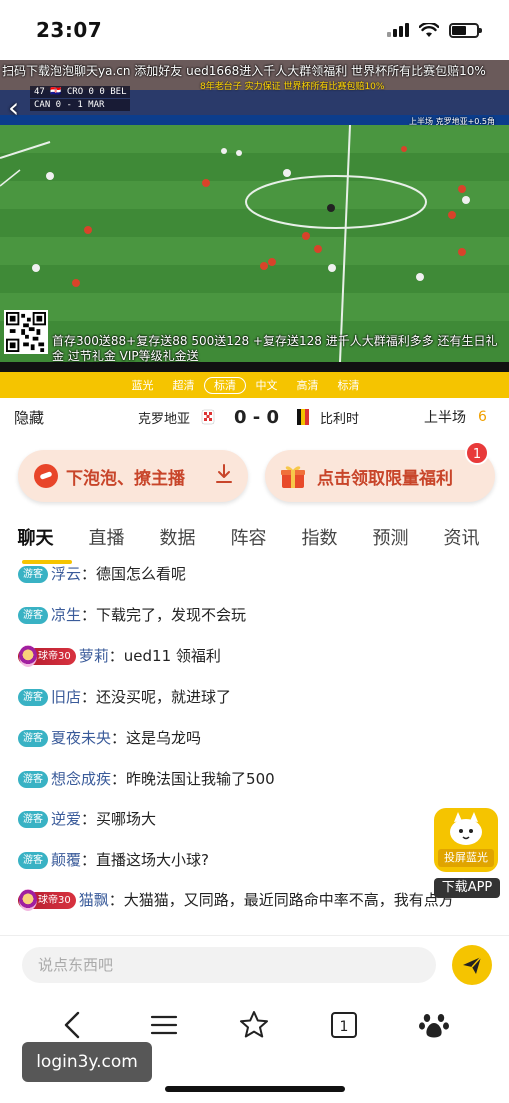 This screenshot has height=1103, width=509. I want to click on video-overlay-text: 8年老台子 实力保证 世界杯所有比赛包赔10%, so click(292, 87).